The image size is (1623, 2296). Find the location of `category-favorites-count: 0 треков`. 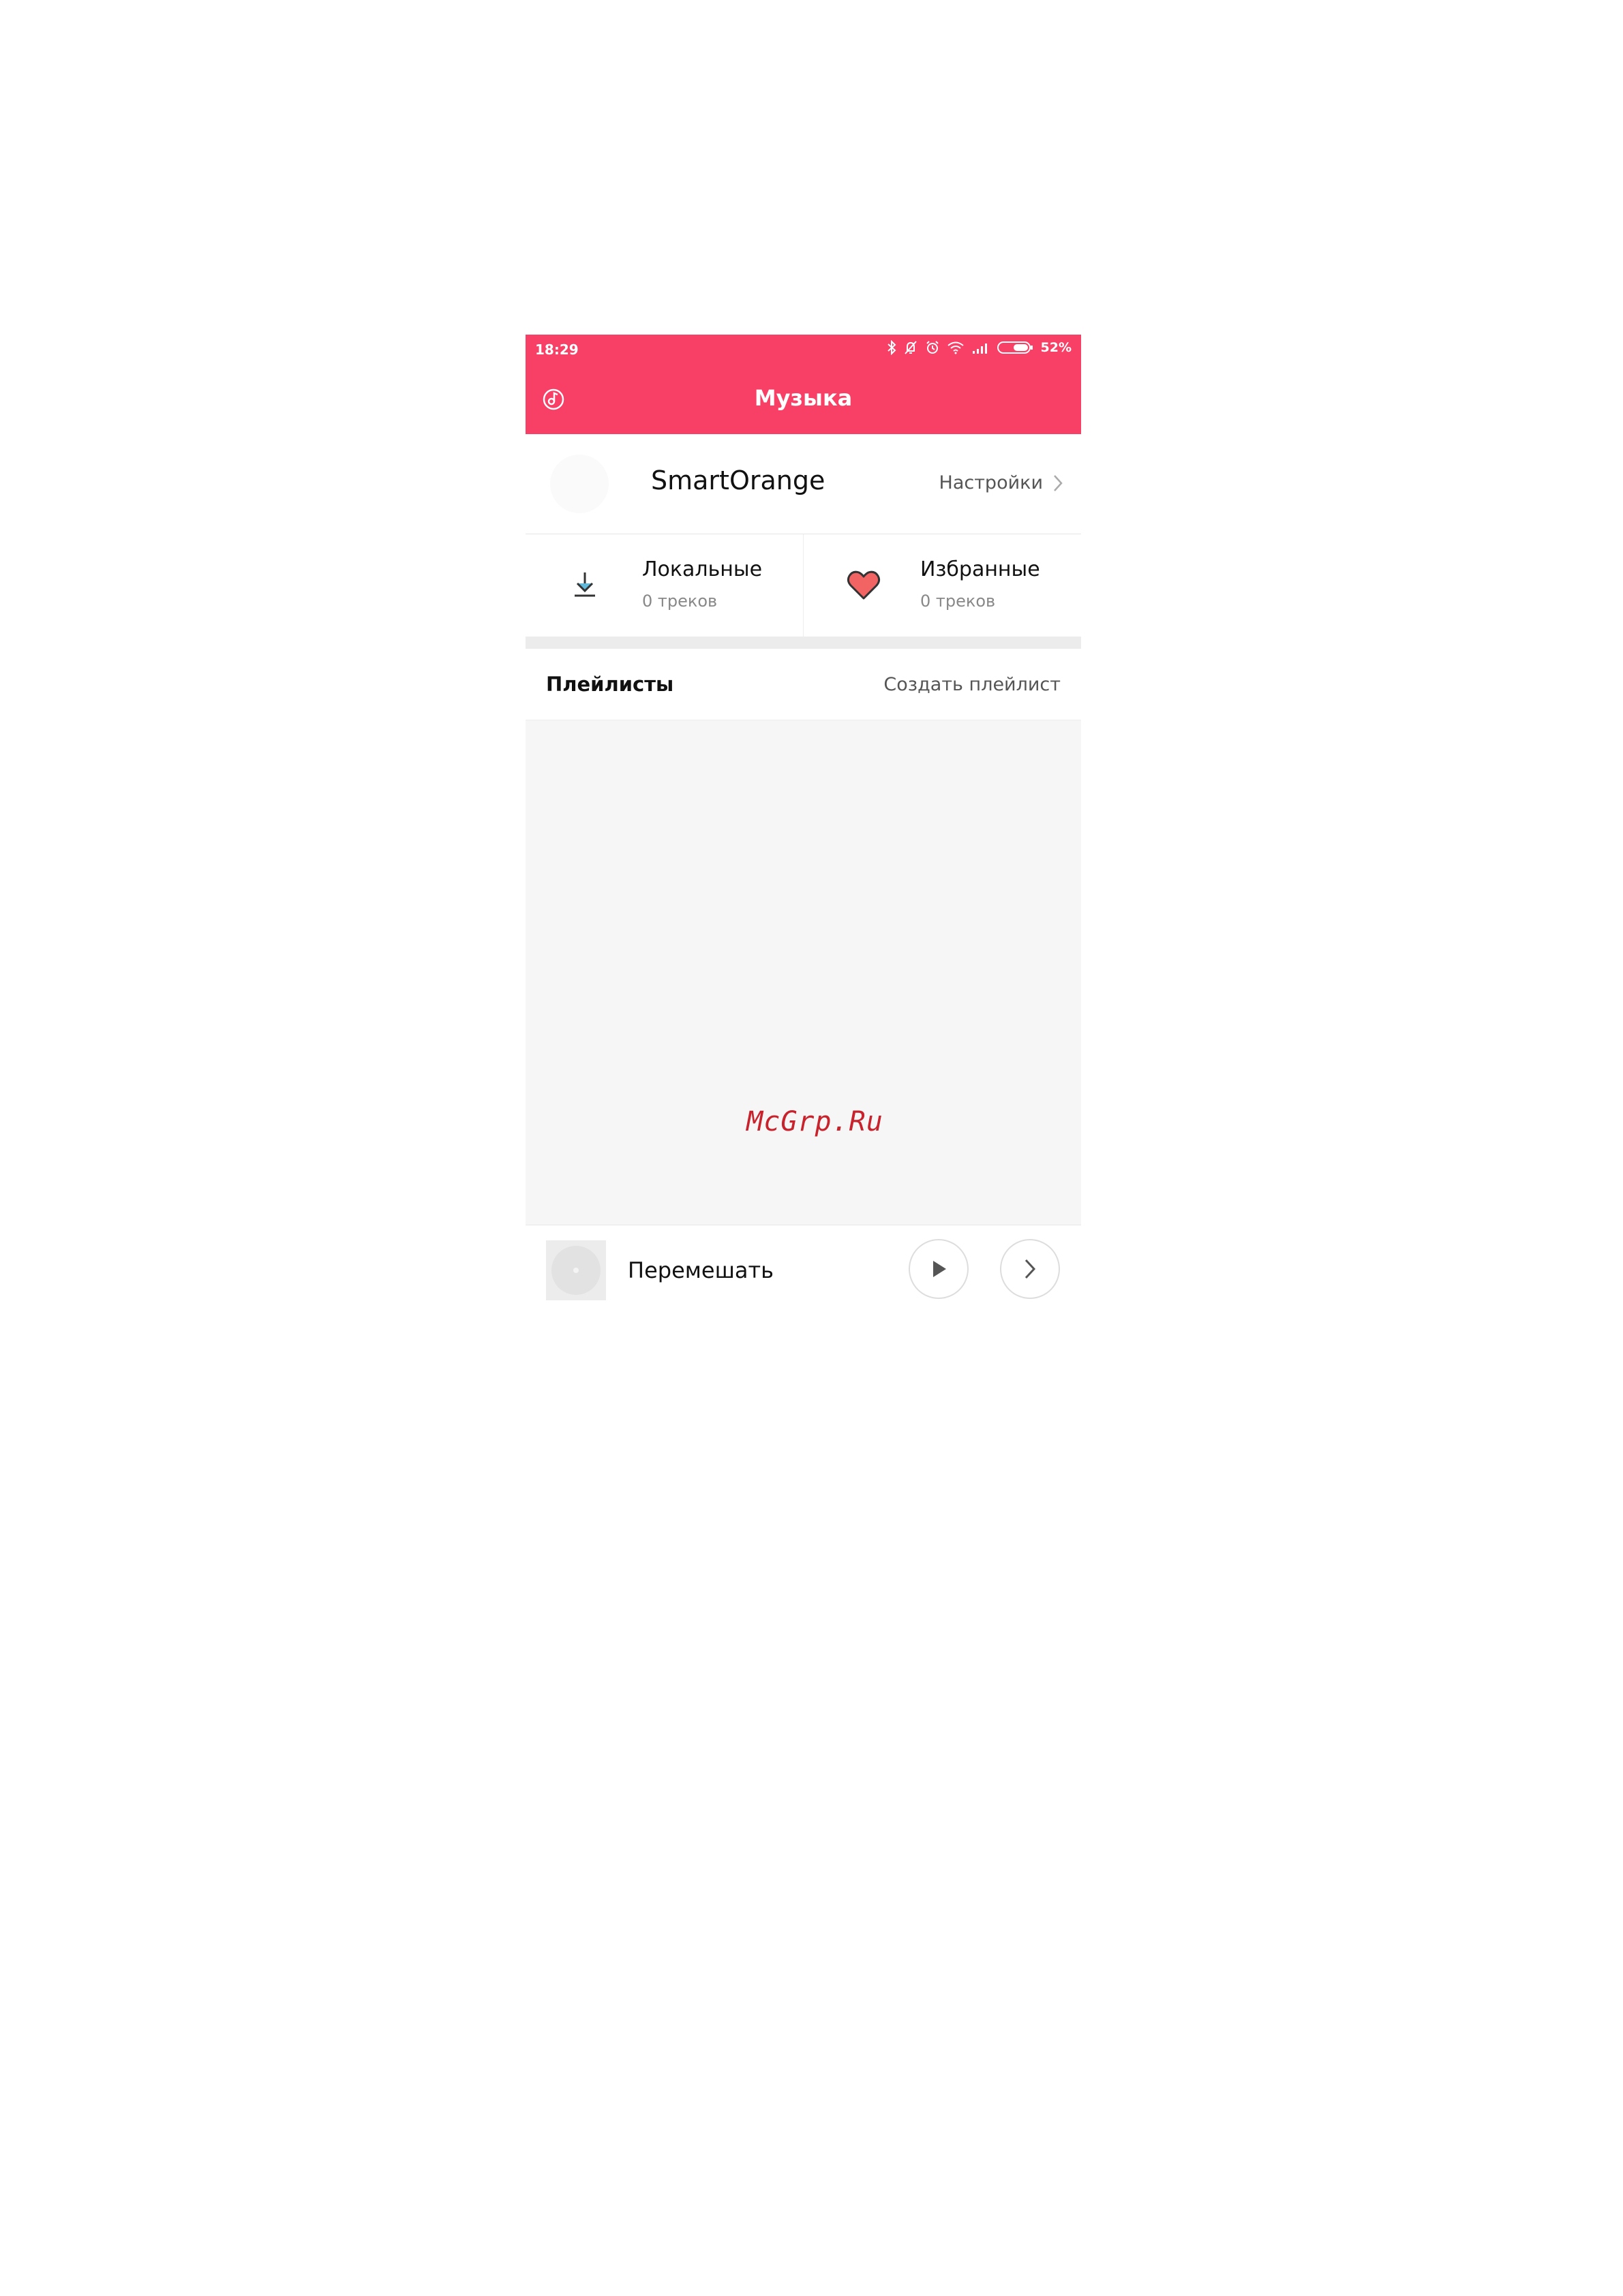

category-favorites-count: 0 треков is located at coordinates (958, 602).